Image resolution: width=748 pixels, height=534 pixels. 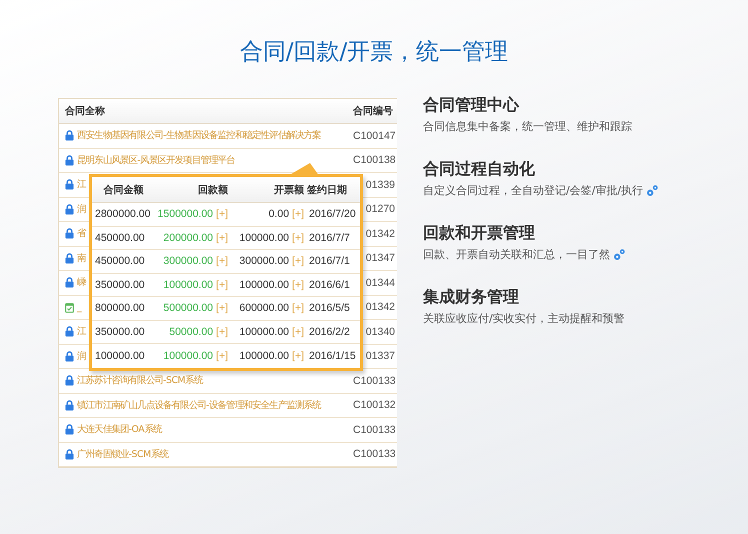 What do you see at coordinates (373, 111) in the screenshot?
I see `column-header: 合同编号` at bounding box center [373, 111].